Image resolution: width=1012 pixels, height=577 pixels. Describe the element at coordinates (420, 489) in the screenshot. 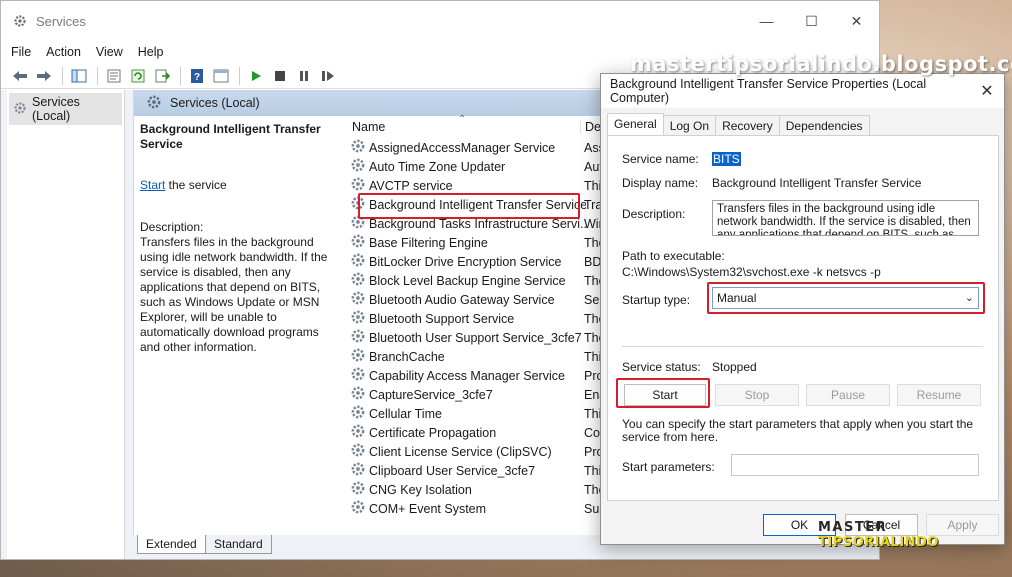

I see `service-name: CNG Key Isolation` at that location.